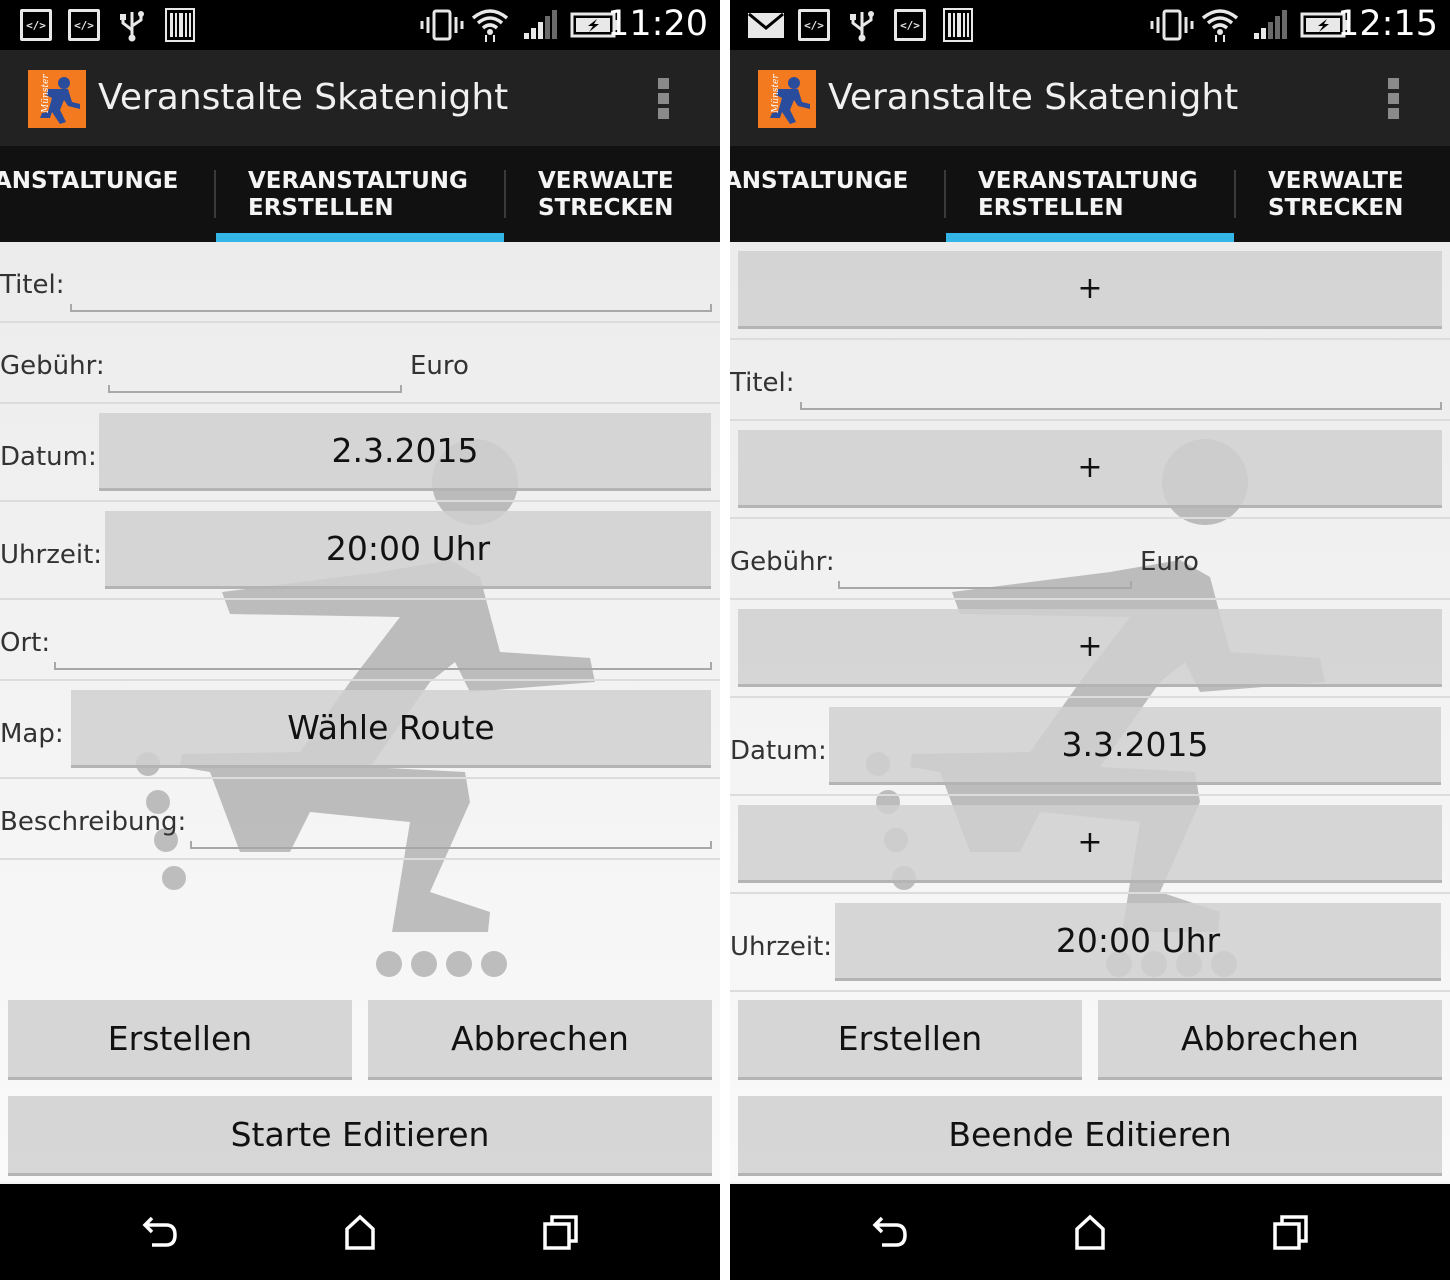  What do you see at coordinates (360, 25) in the screenshot?
I see `status-bar: </> </> 11:20` at bounding box center [360, 25].